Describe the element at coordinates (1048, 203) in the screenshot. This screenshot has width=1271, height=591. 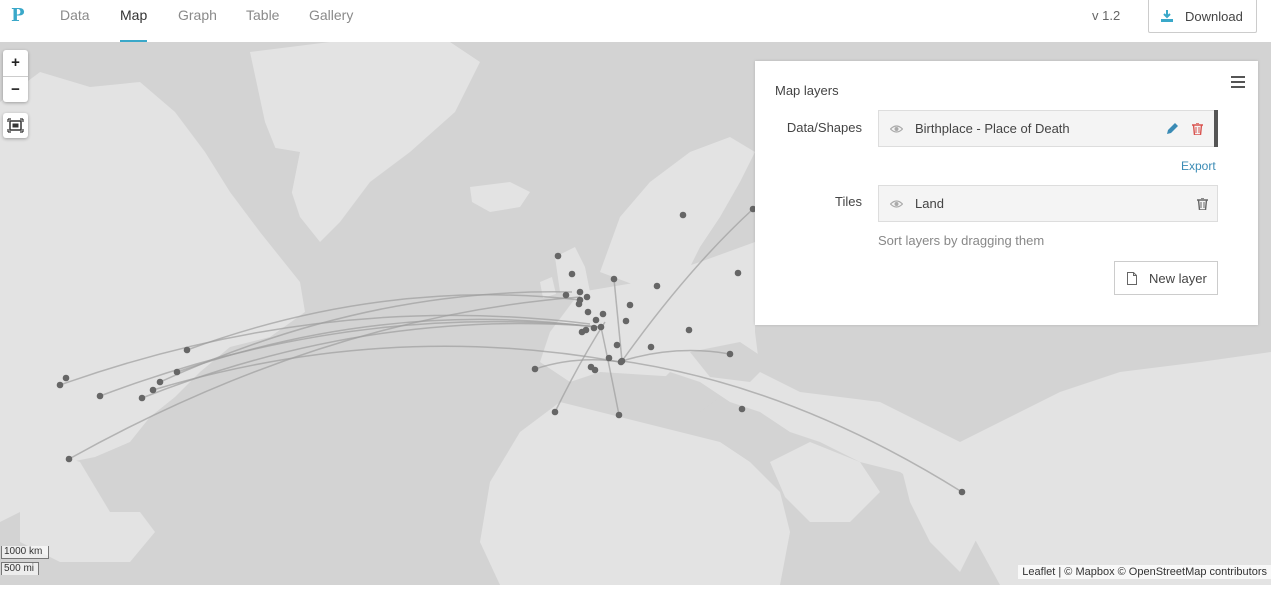
I see `tiles-layer-item: Land` at that location.